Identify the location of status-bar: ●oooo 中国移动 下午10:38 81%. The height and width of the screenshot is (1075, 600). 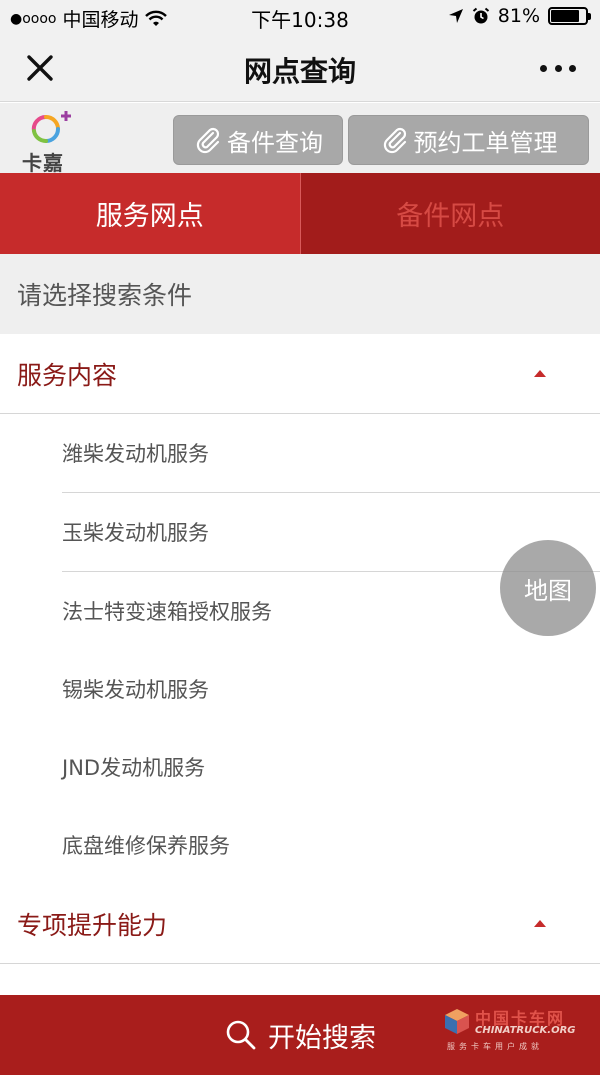
(300, 17).